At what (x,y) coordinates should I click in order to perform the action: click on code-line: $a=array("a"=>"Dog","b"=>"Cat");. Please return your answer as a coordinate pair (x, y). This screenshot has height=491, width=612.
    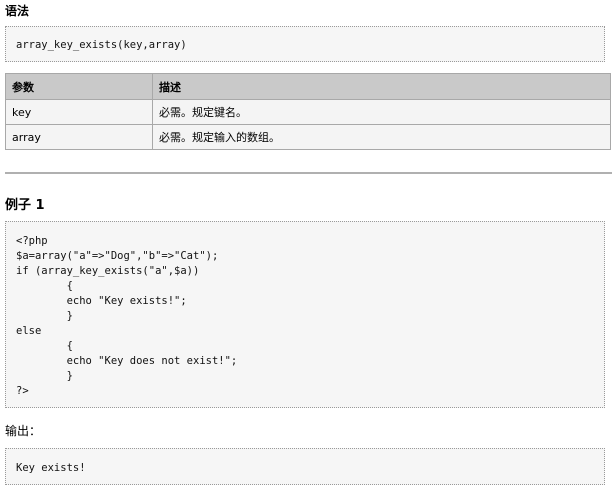
    Looking at the image, I should click on (117, 256).